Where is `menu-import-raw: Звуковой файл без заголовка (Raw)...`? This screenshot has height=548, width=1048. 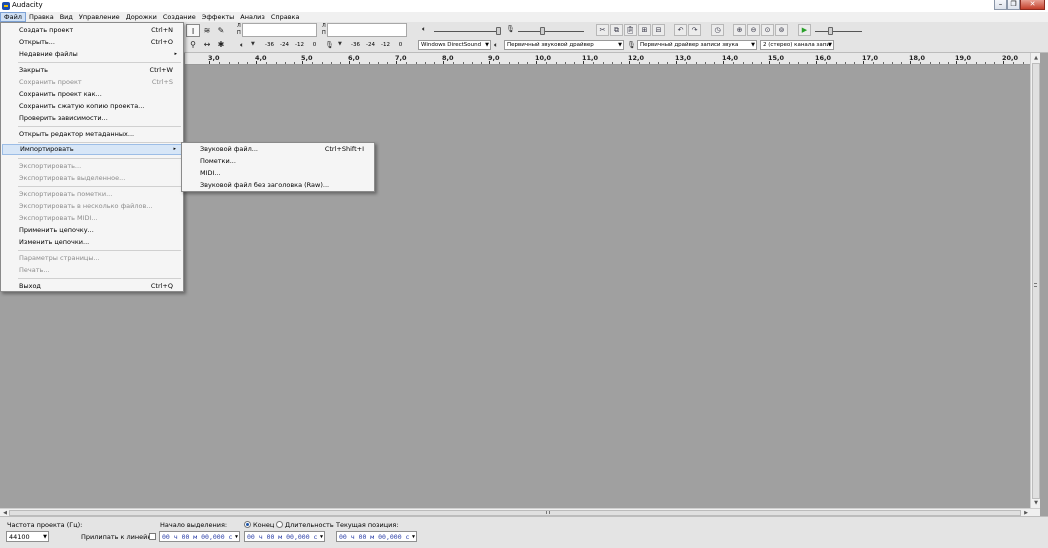
menu-import-raw: Звуковой файл без заголовка (Raw)... is located at coordinates (278, 185).